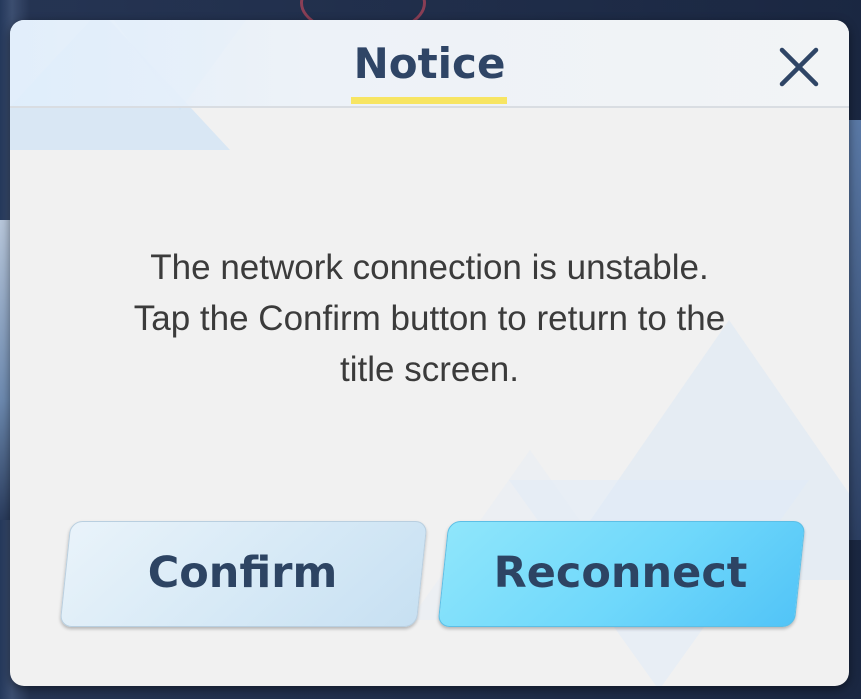  Describe the element at coordinates (429, 63) in the screenshot. I see `dialog-title: Notice` at that location.